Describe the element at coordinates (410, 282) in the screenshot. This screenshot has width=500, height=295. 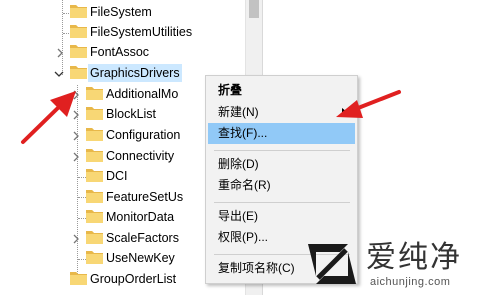
I see `watermark-url: aichunjing.com` at that location.